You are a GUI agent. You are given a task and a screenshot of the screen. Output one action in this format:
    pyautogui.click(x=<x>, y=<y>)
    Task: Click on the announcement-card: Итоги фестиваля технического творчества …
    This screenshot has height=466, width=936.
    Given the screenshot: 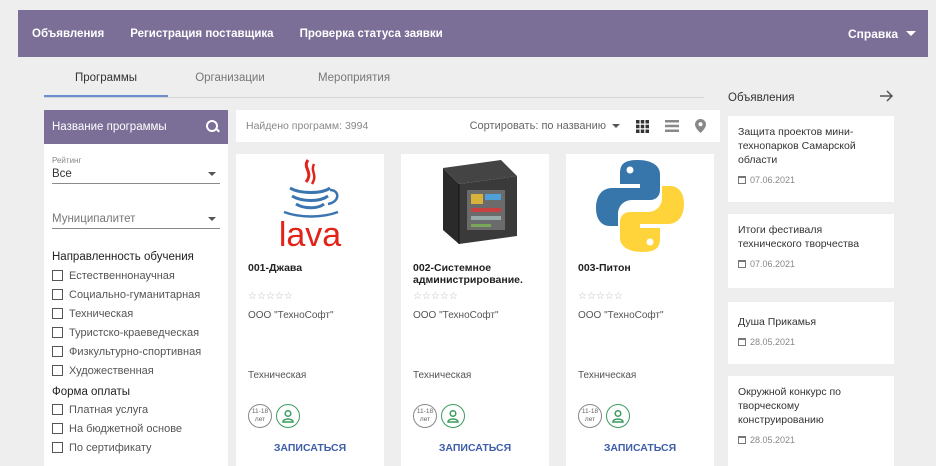 What is the action you would take?
    pyautogui.click(x=811, y=251)
    